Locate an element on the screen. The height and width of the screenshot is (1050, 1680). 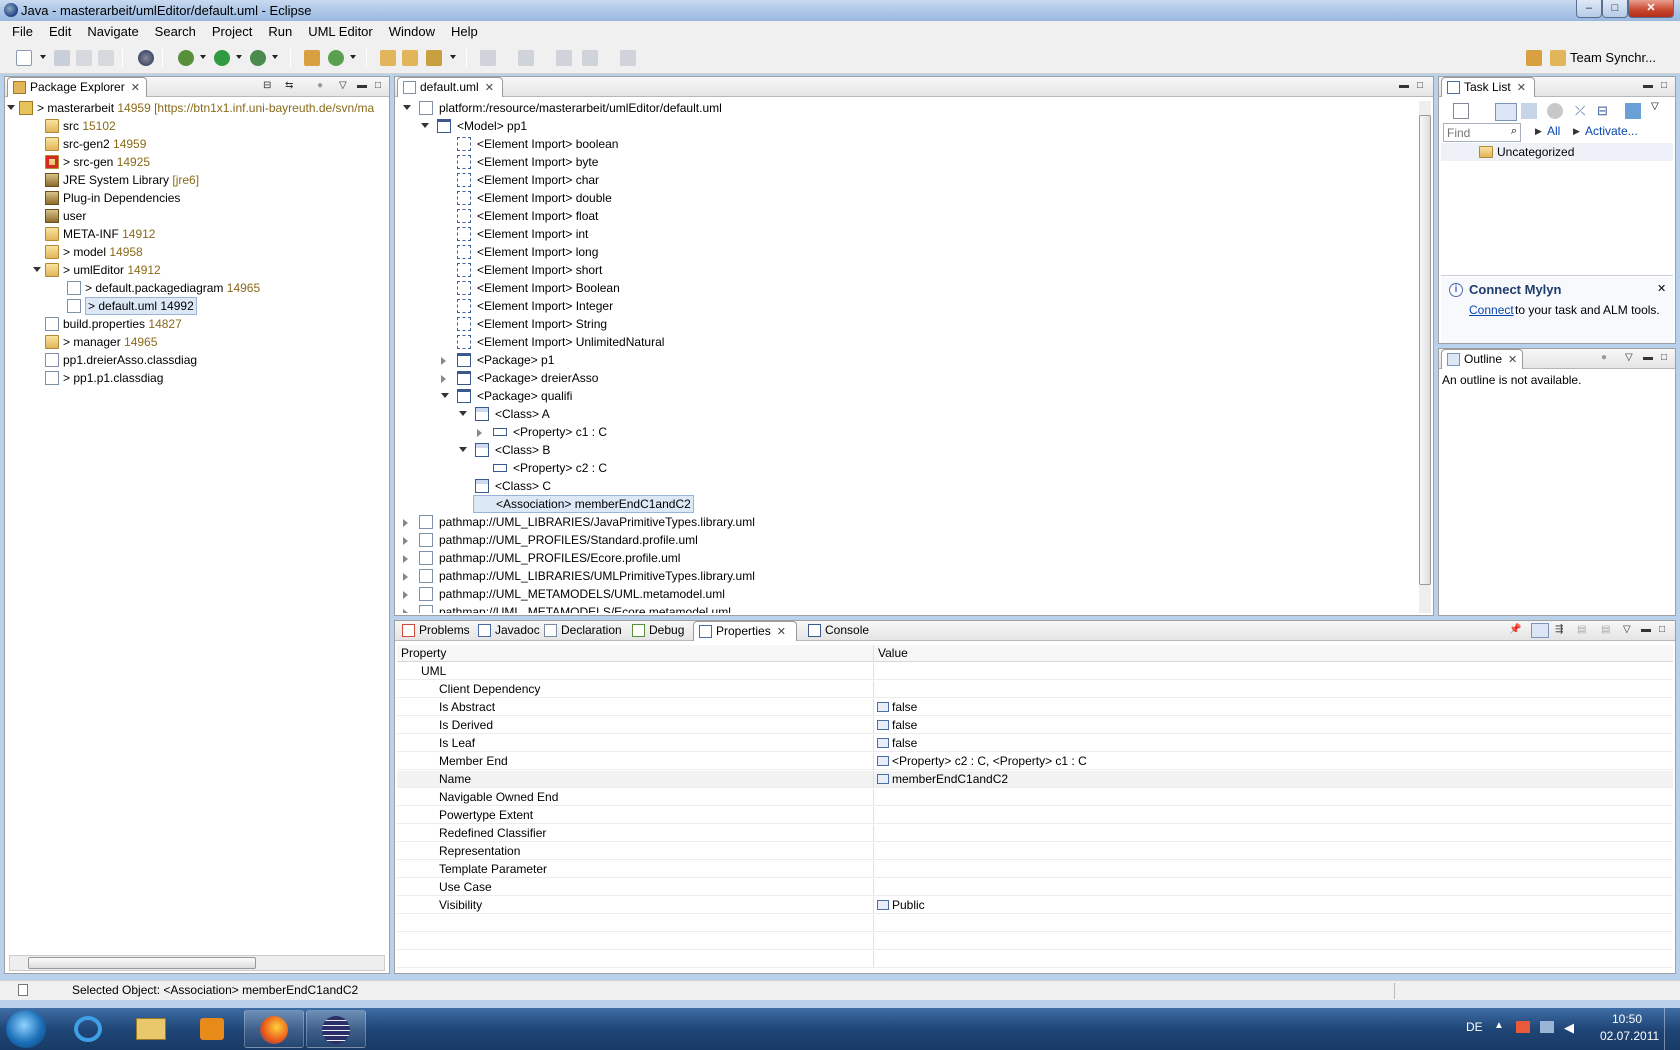
menu-project: Project is located at coordinates (232, 31).